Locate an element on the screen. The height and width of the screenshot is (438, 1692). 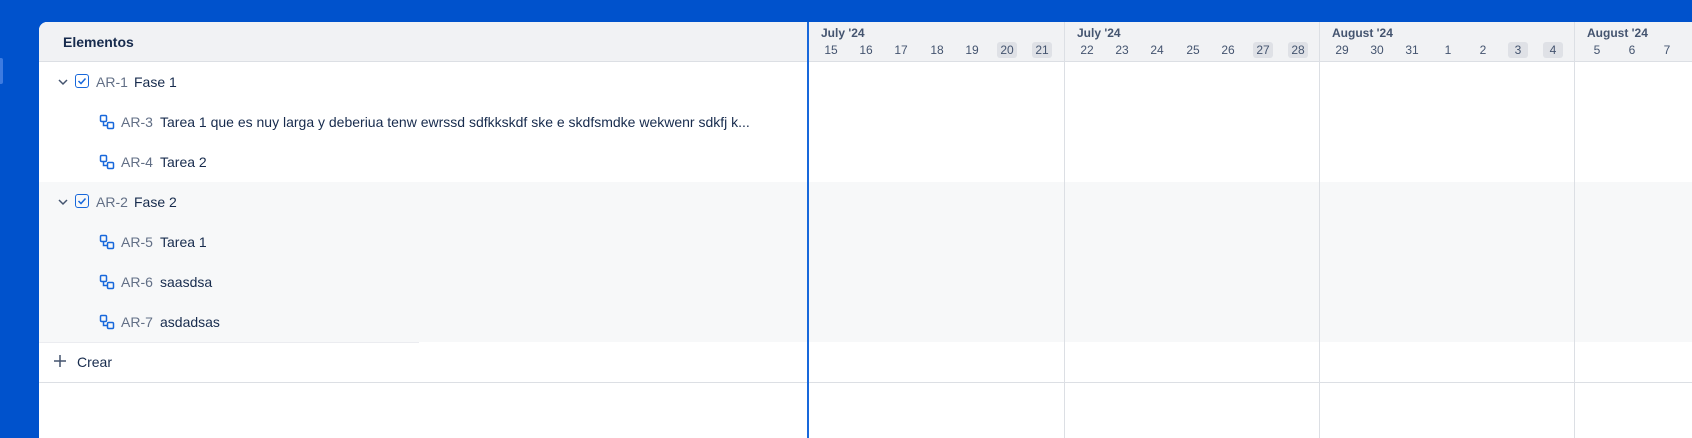
issue-key: AR-5 is located at coordinates (137, 242).